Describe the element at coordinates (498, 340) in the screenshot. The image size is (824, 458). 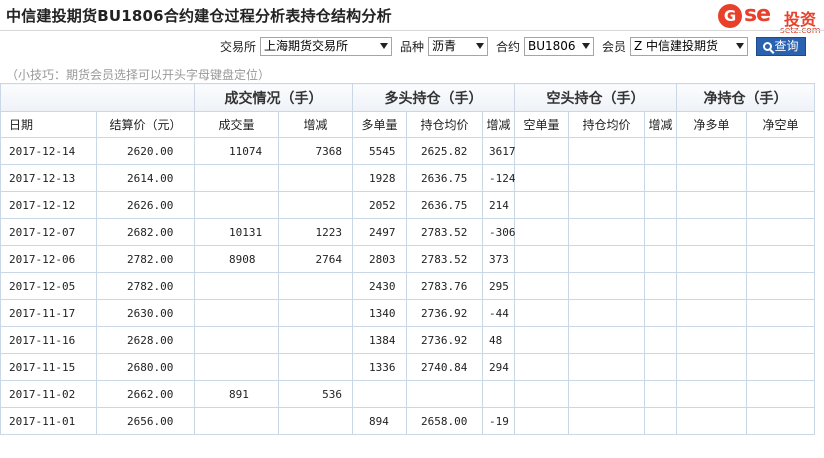
I see `cell-long-change: 48` at that location.